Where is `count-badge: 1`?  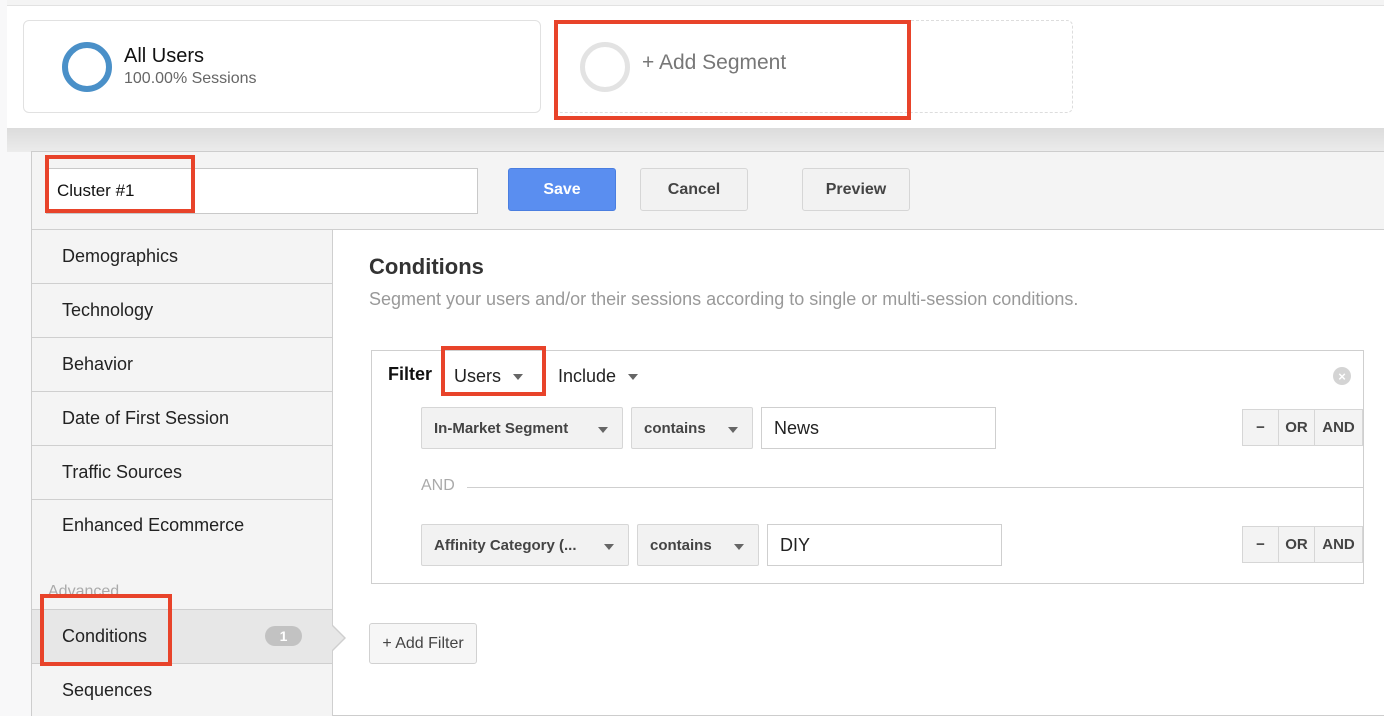
count-badge: 1 is located at coordinates (283, 636).